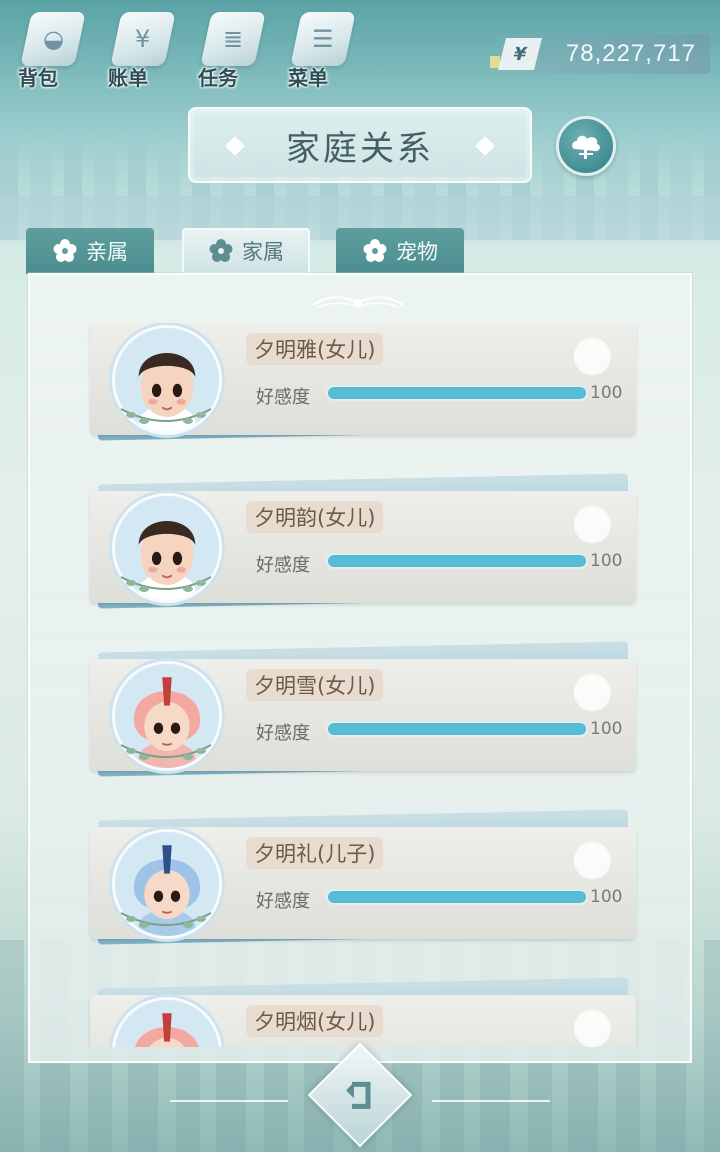 This screenshot has width=720, height=1152. Describe the element at coordinates (315, 1021) in the screenshot. I see `member-name: 夕明烟(女儿)` at that location.